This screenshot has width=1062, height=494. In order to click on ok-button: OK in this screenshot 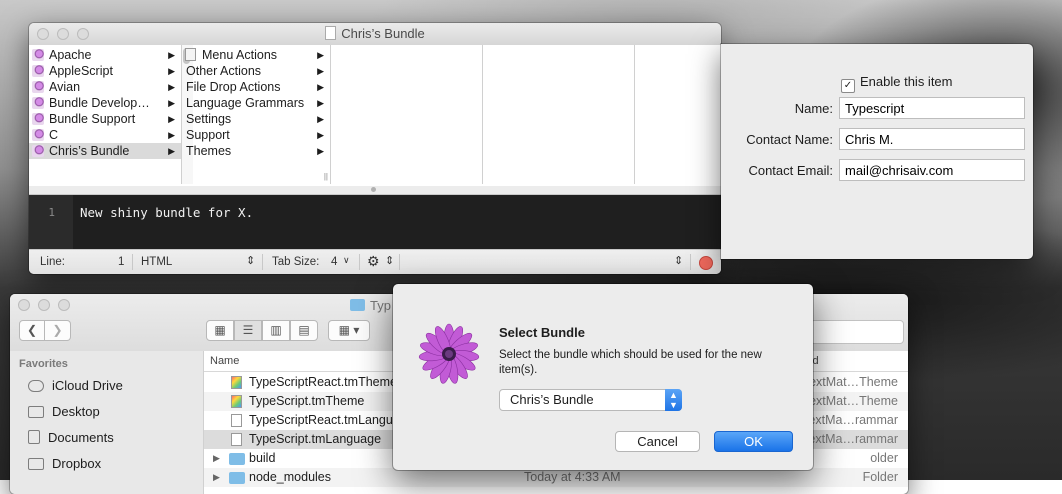, I will do `click(753, 441)`.